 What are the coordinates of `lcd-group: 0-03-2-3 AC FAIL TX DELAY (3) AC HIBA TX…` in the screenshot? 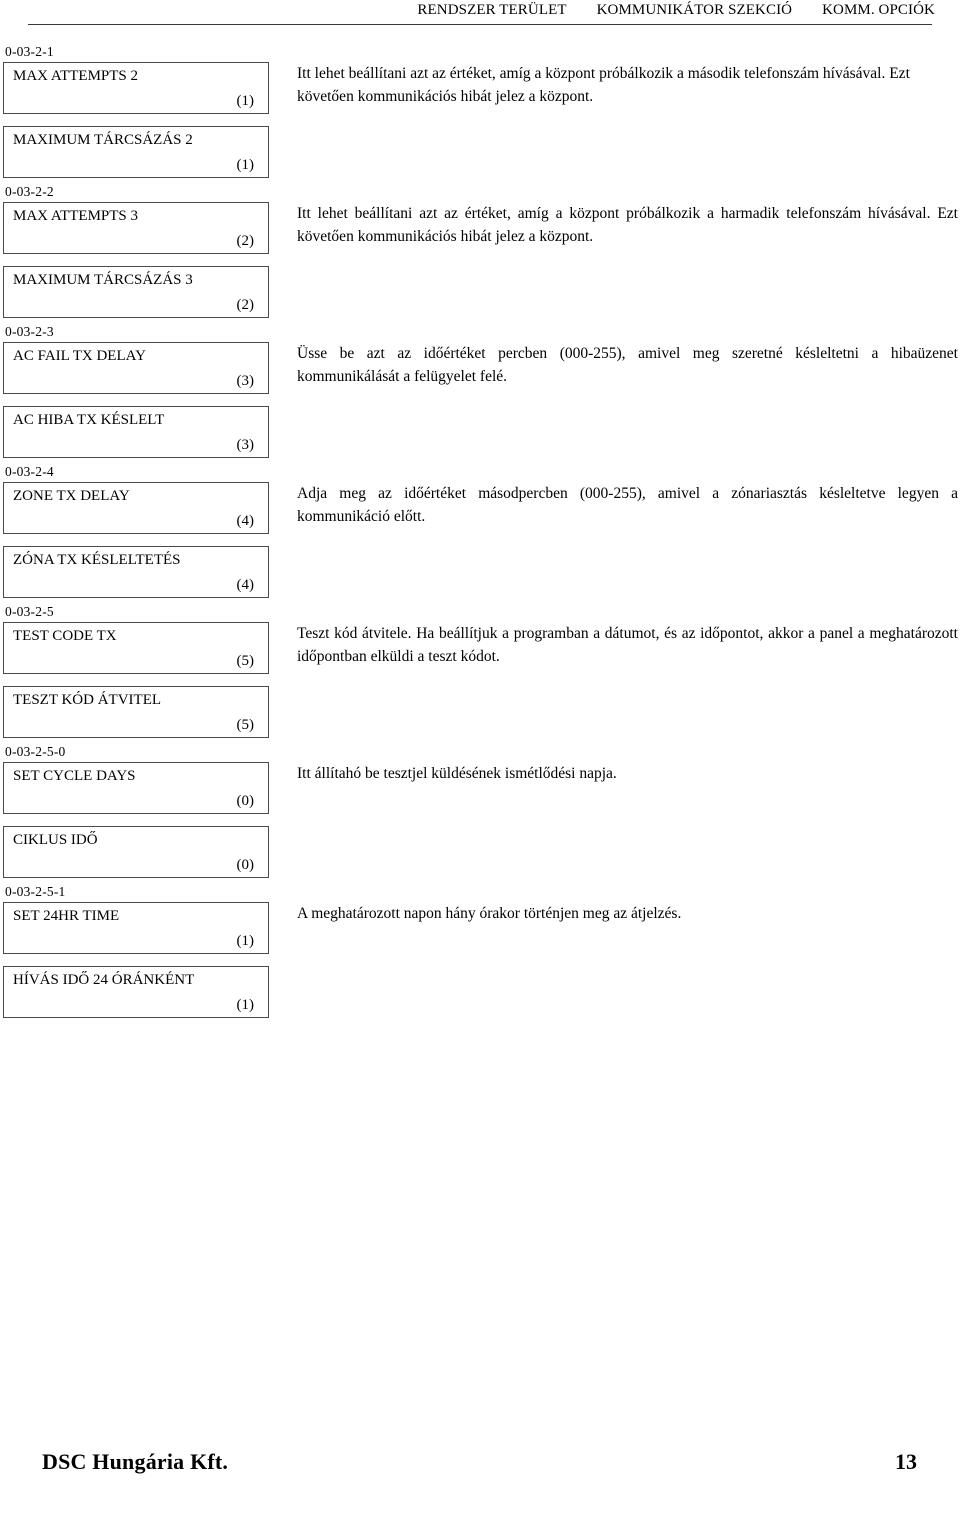 It's located at (136, 391).